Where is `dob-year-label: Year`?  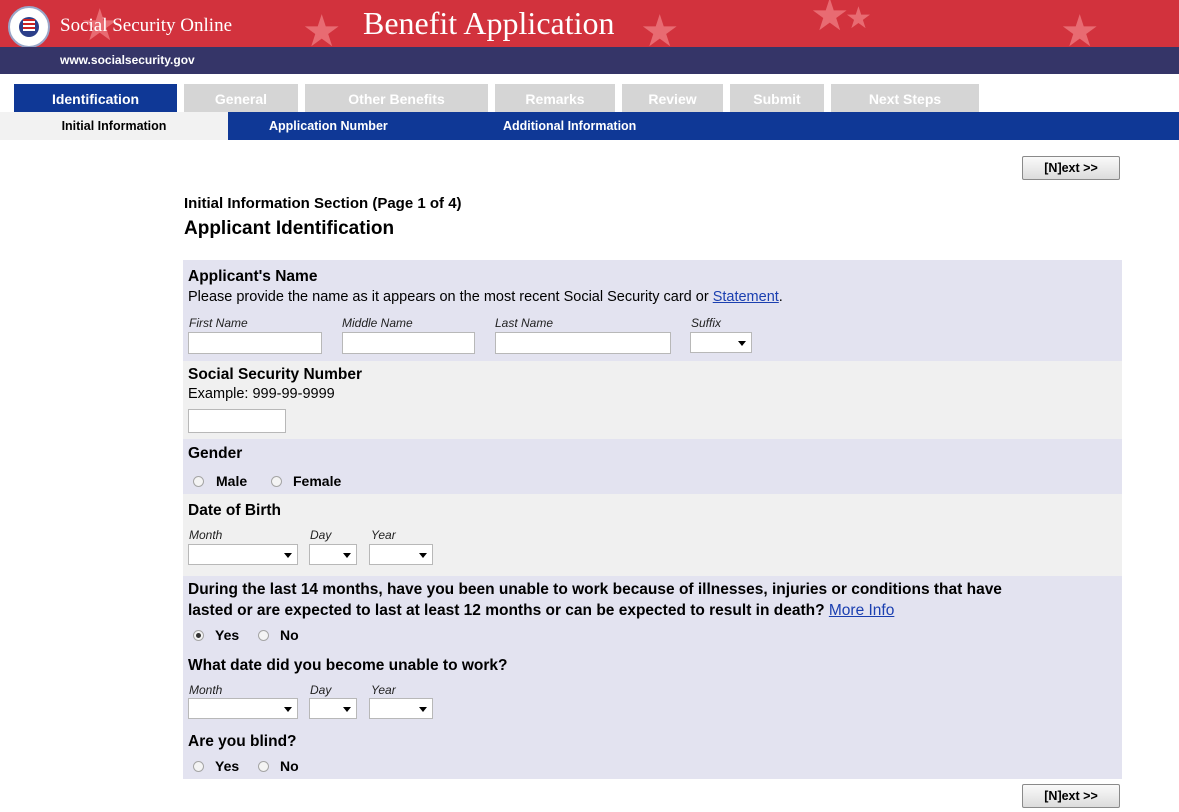 dob-year-label: Year is located at coordinates (383, 535).